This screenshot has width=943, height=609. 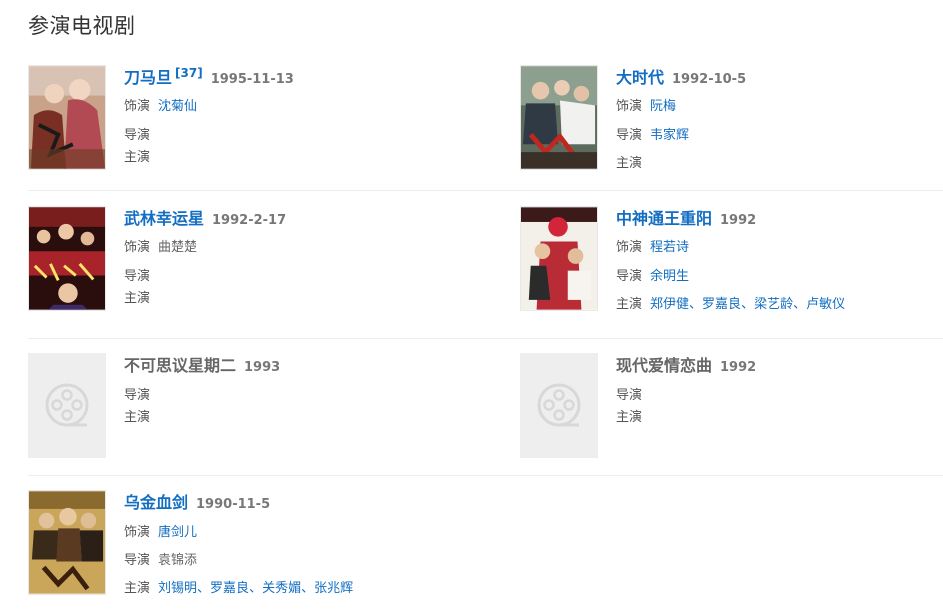 What do you see at coordinates (709, 79) in the screenshot?
I see `air-date: 1992-10-5` at bounding box center [709, 79].